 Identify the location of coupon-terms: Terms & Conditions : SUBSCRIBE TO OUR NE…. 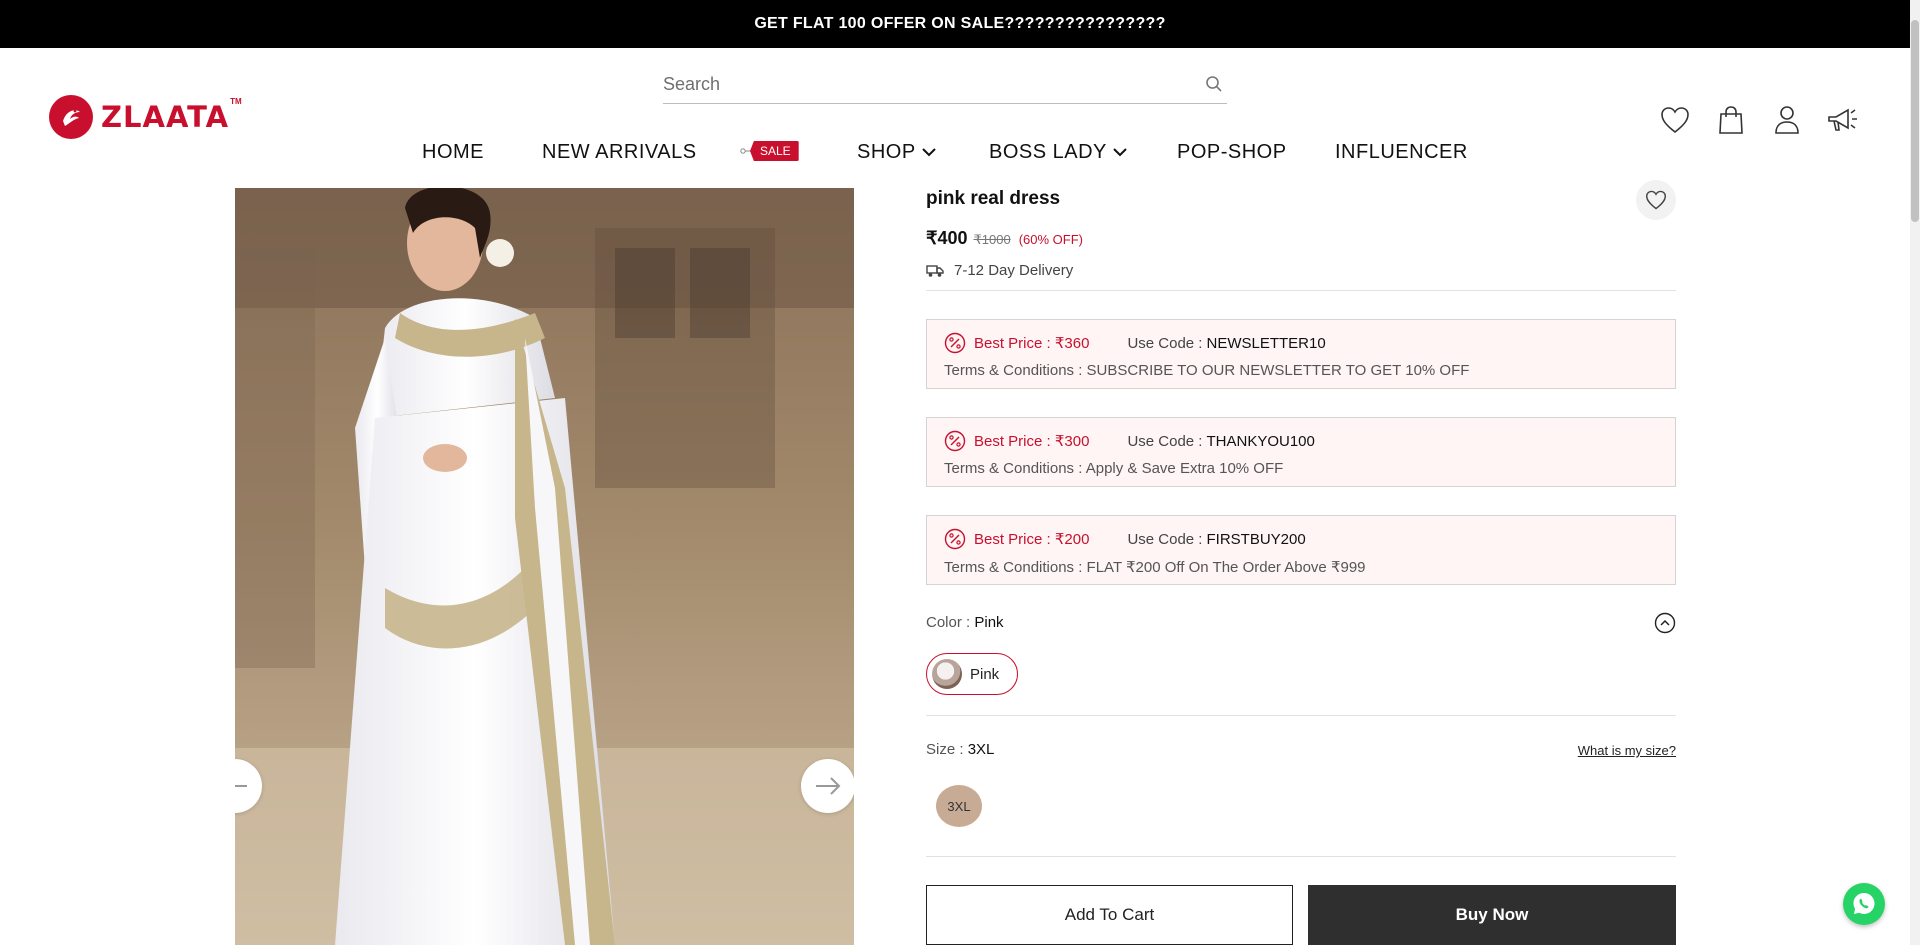
(1207, 370).